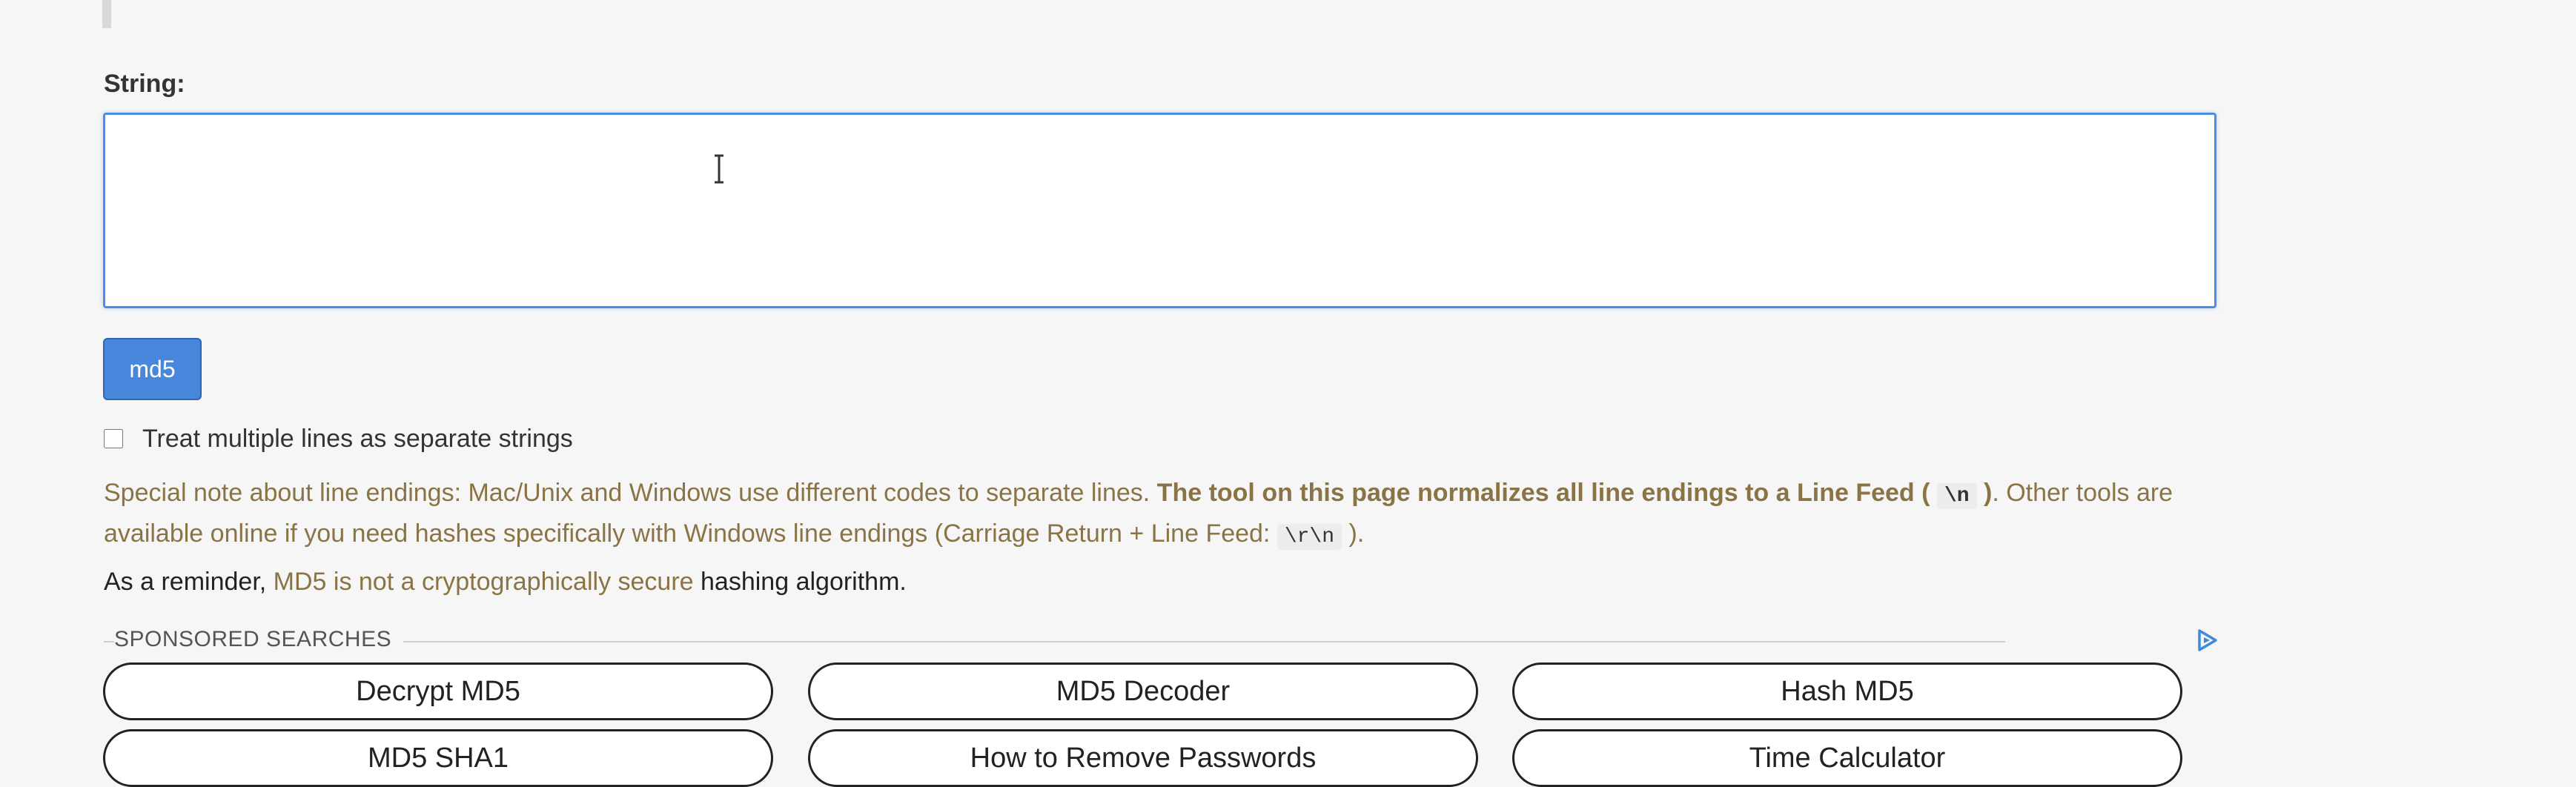 The width and height of the screenshot is (2576, 787). What do you see at coordinates (1353, 533) in the screenshot?
I see `note-end: ).` at bounding box center [1353, 533].